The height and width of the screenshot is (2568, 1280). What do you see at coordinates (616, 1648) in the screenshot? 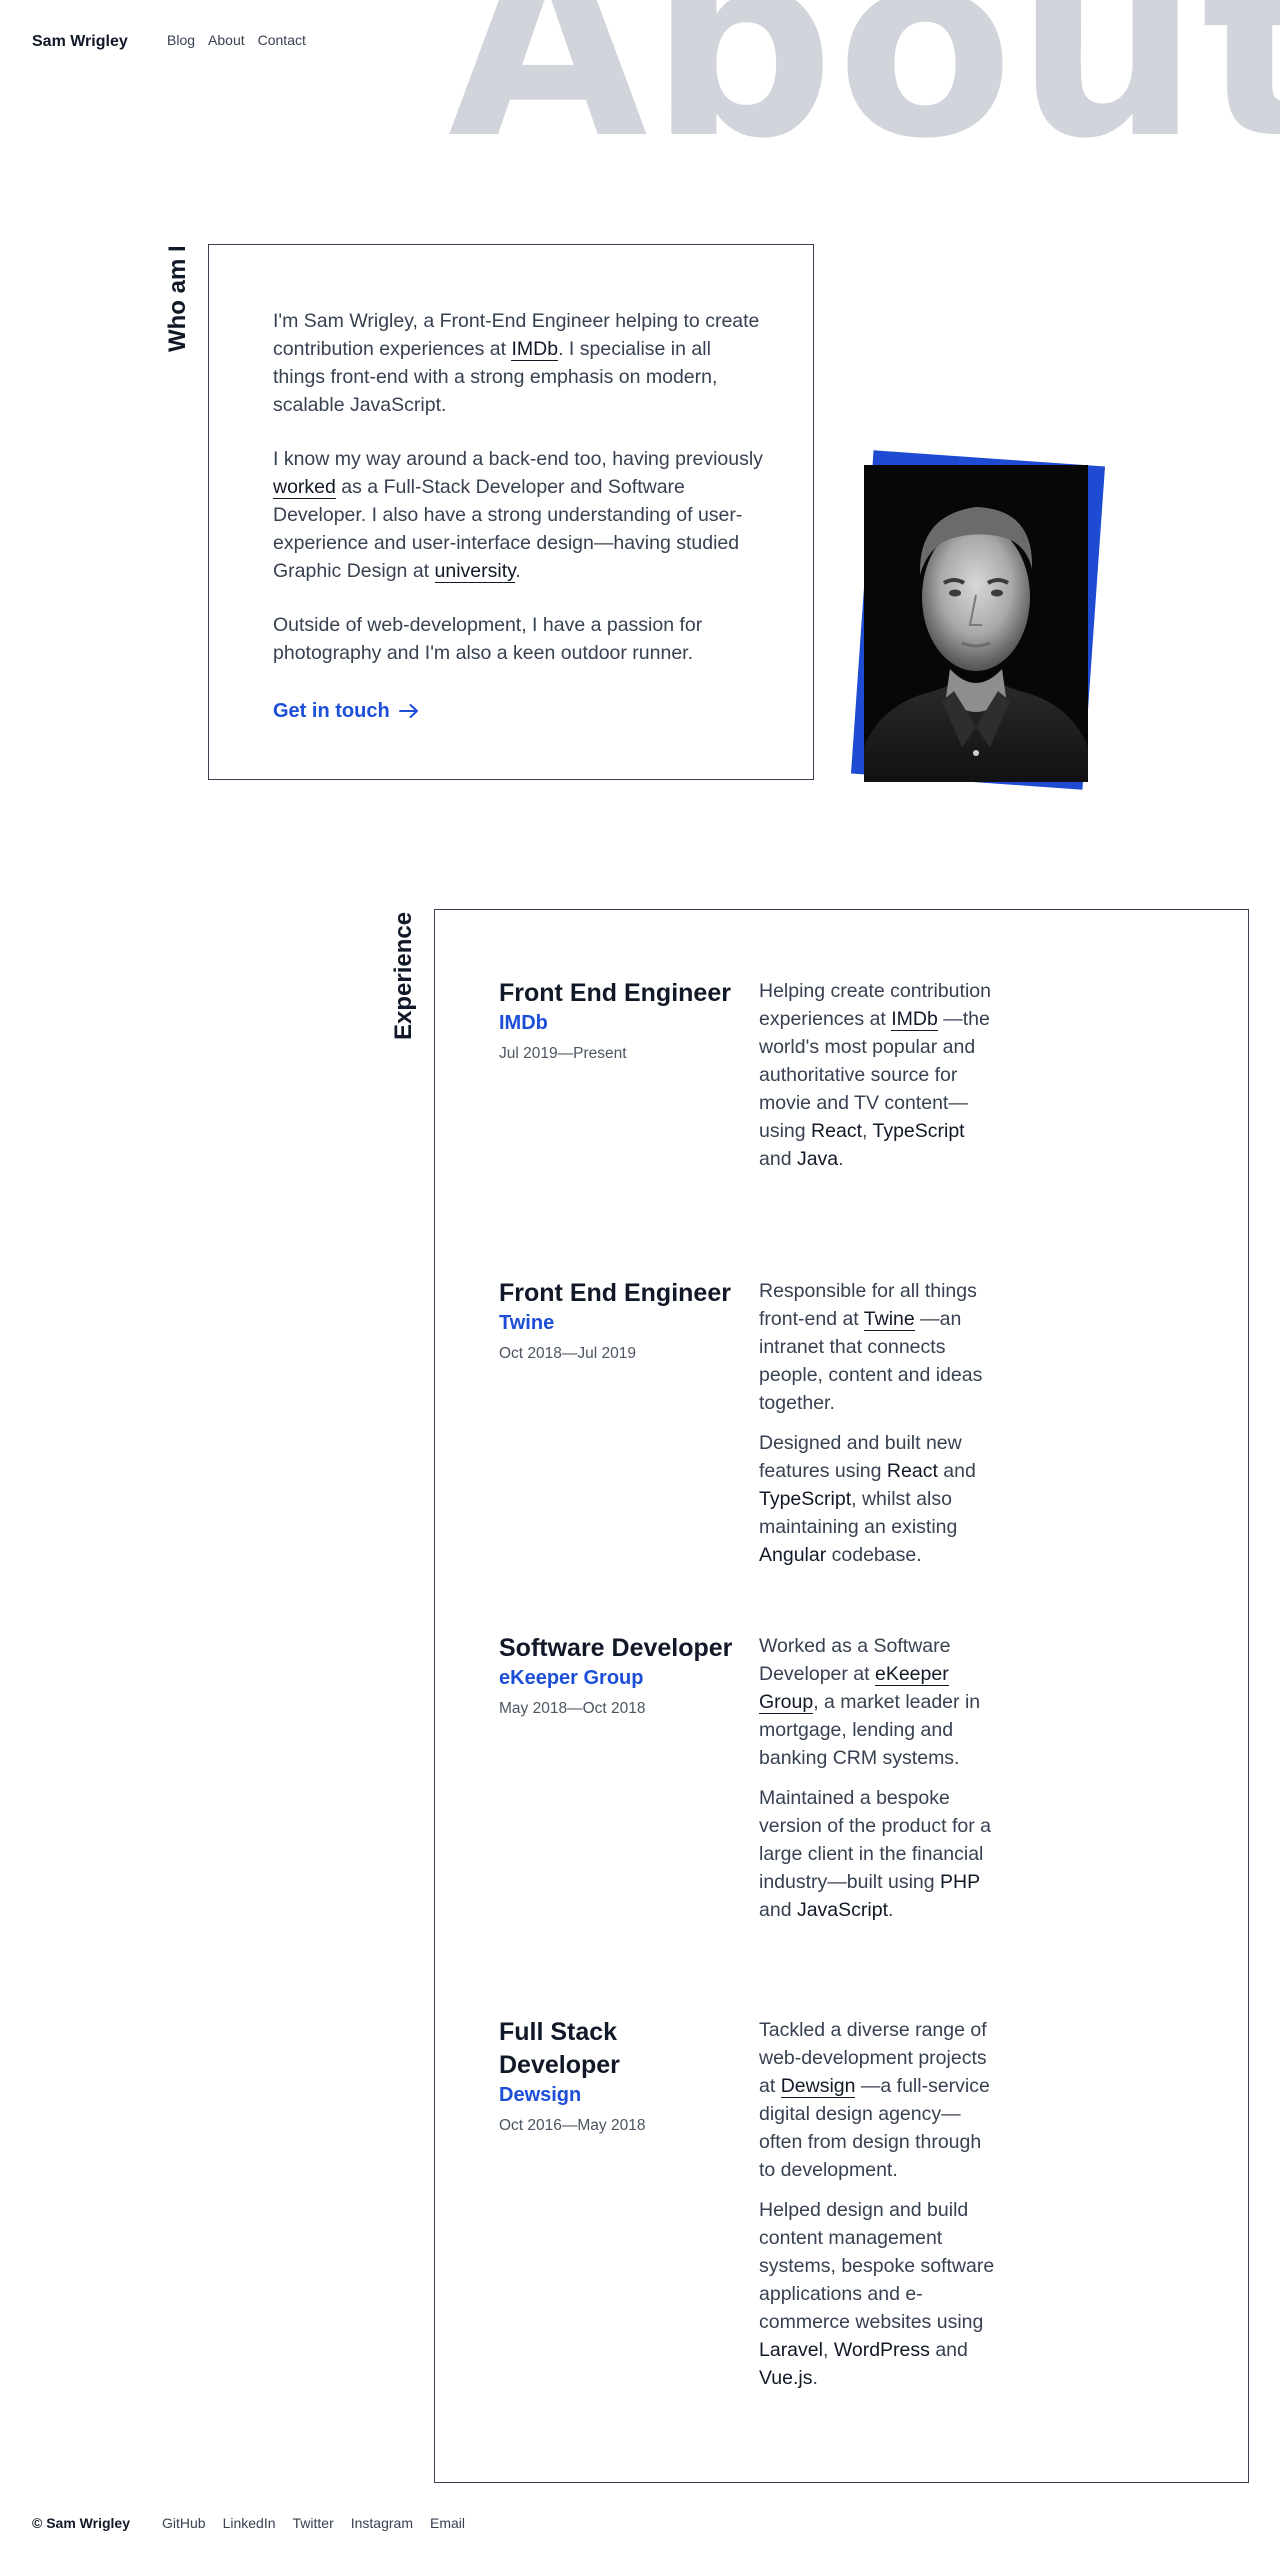
I see `job-title: Software Developer` at bounding box center [616, 1648].